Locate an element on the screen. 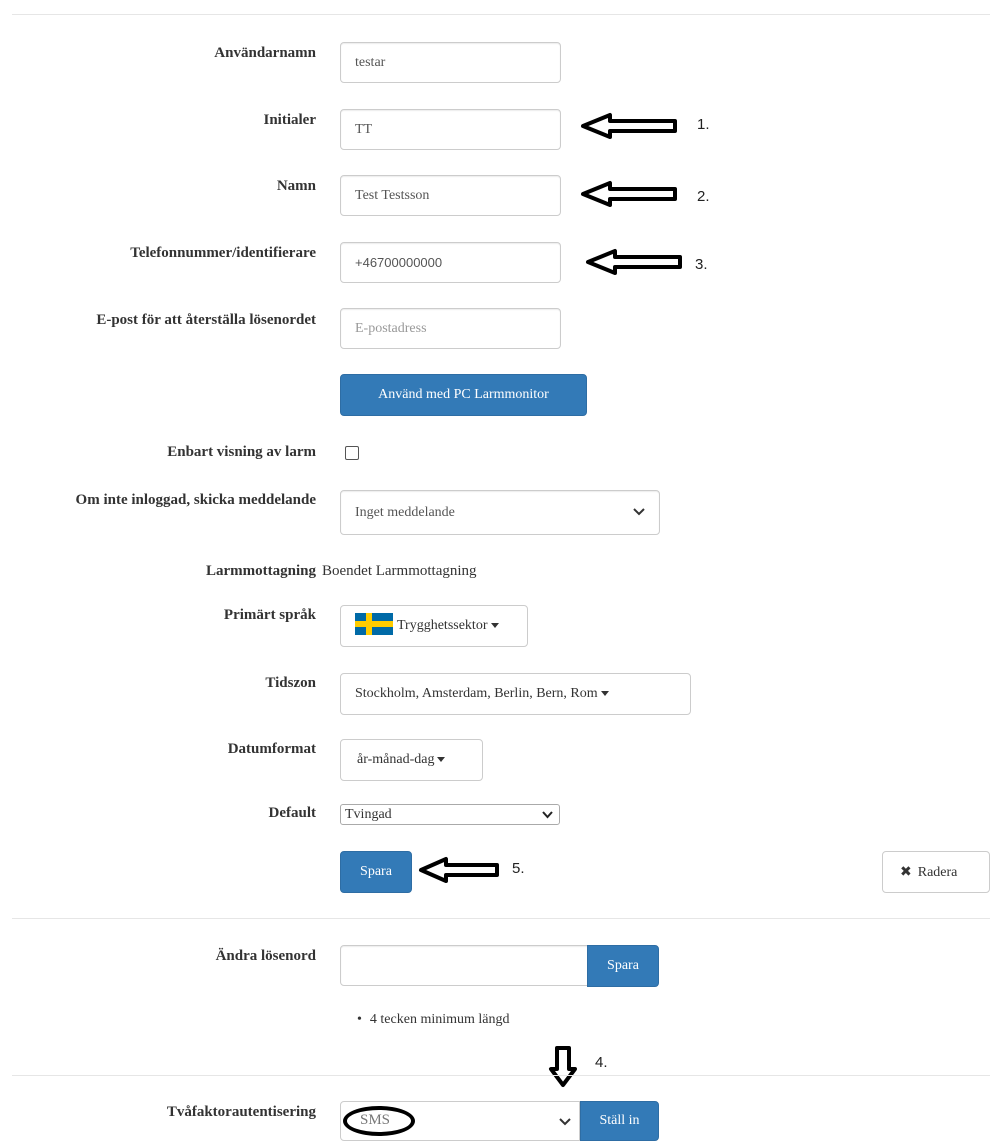  username-label: Användarnamn is located at coordinates (265, 53).